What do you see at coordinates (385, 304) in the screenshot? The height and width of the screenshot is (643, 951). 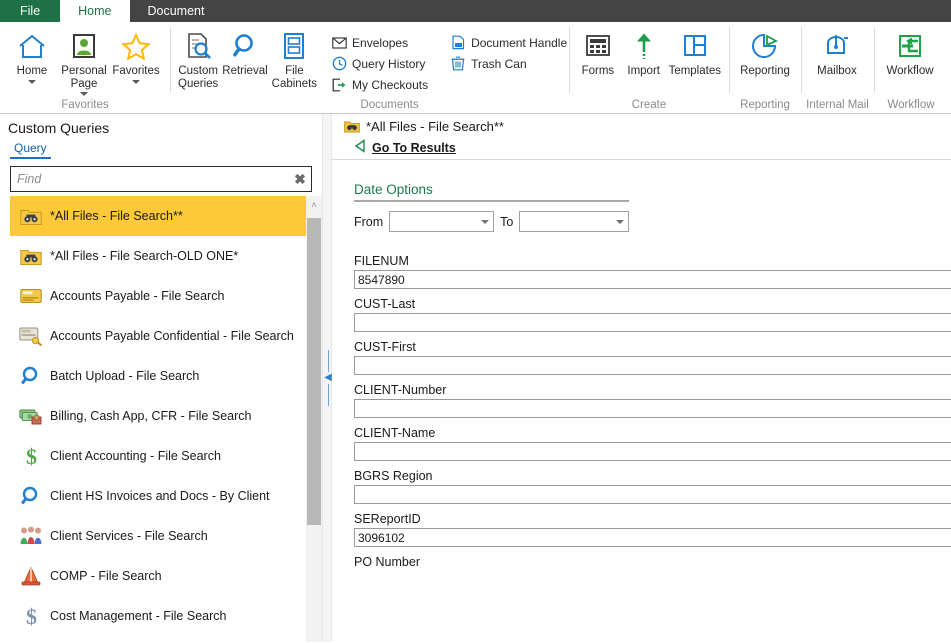 I see `form-field-label: CUST-Last` at bounding box center [385, 304].